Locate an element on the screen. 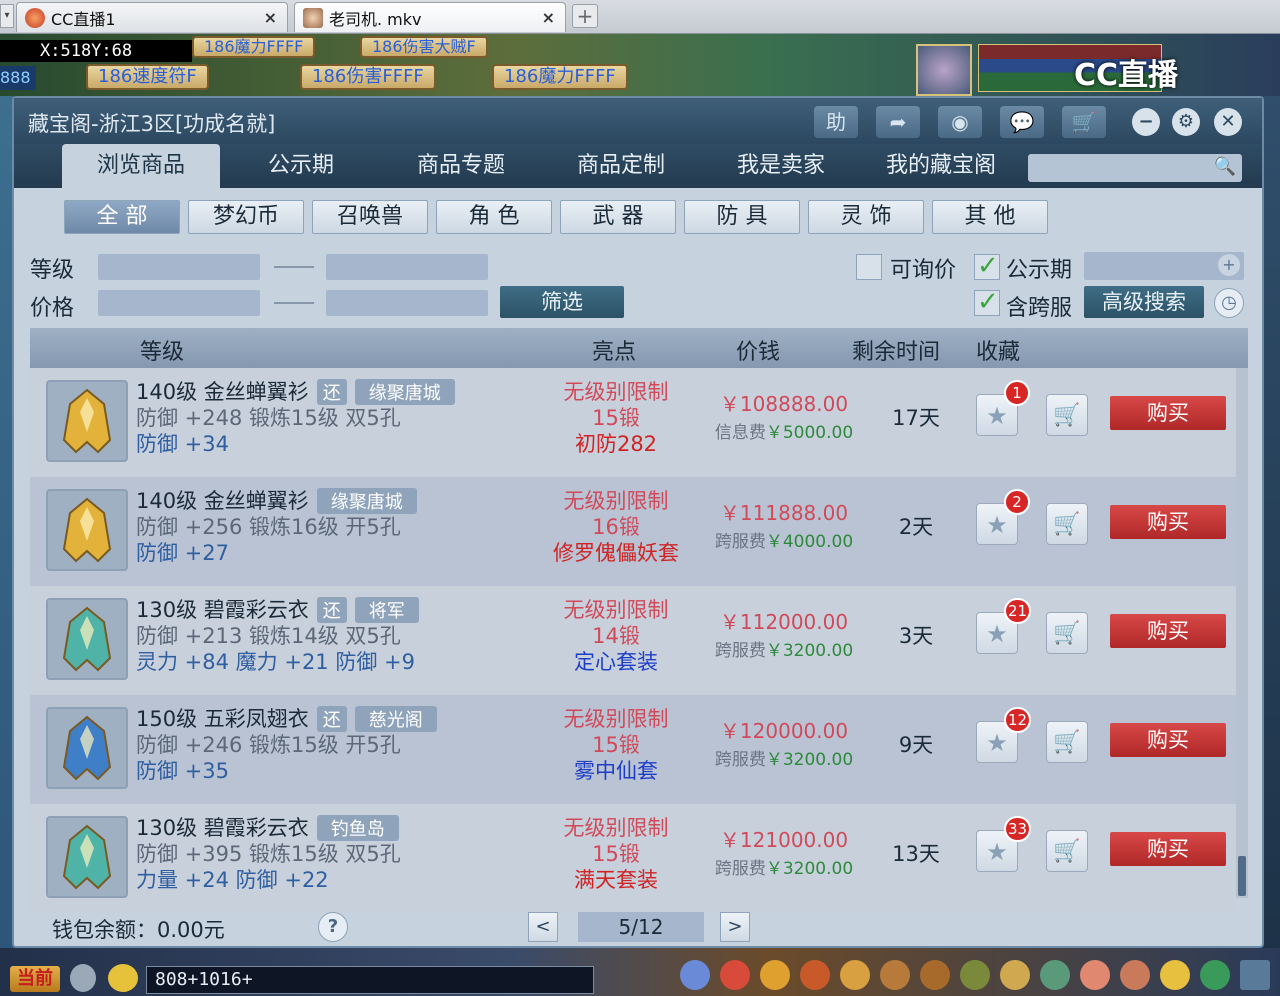  tab-my-pavilion: 我的藏宝阁 is located at coordinates (941, 166).